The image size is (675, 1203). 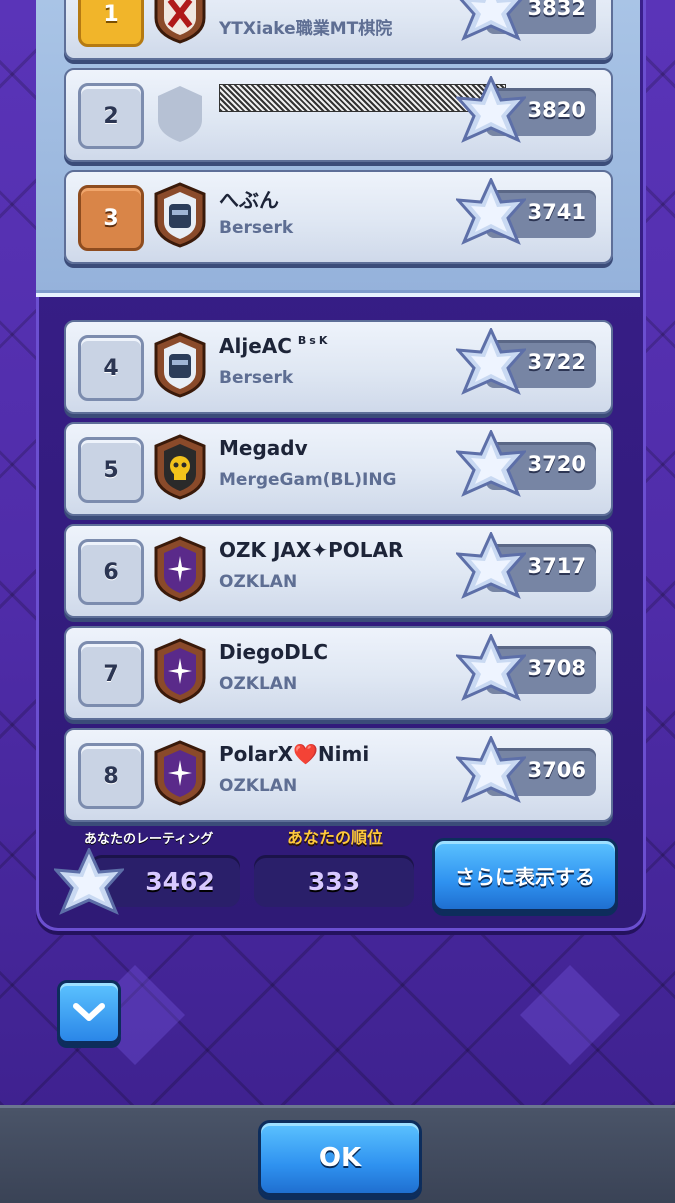 I want to click on player-name-text: AljeAC, so click(x=255, y=346).